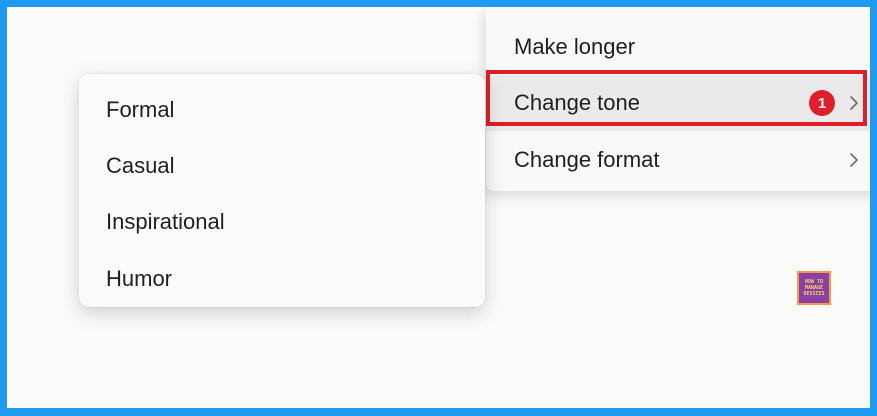 The width and height of the screenshot is (877, 416). I want to click on submenu-item-humor: Humor, so click(139, 279).